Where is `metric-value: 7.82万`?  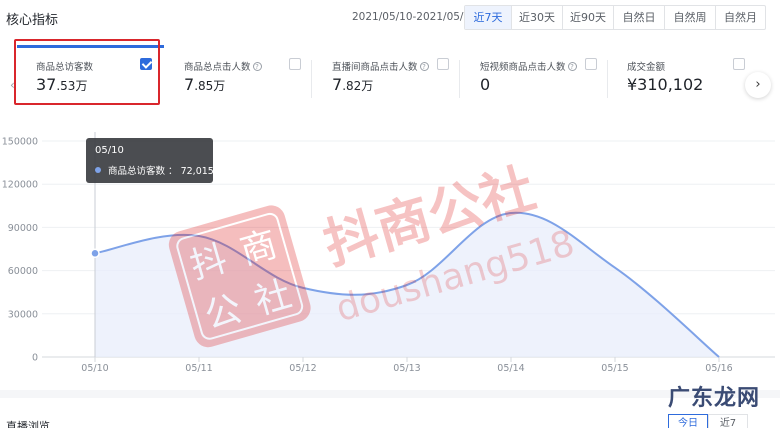
metric-value: 7.82万 is located at coordinates (353, 84).